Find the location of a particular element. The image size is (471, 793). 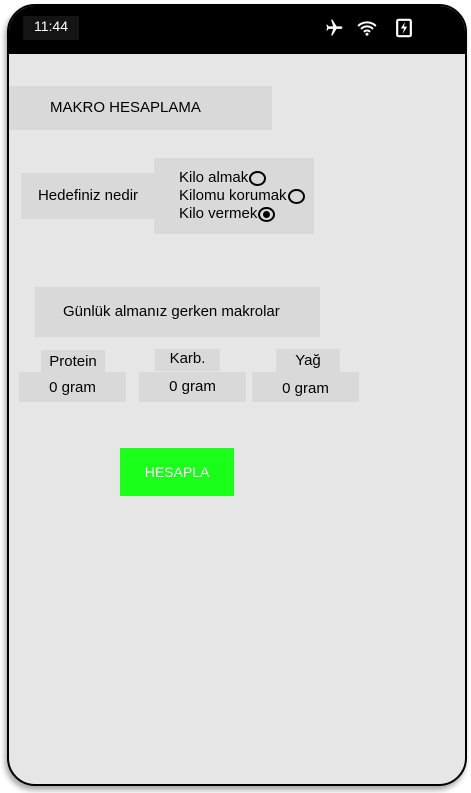

protein-value: 0 gram is located at coordinates (72, 387).